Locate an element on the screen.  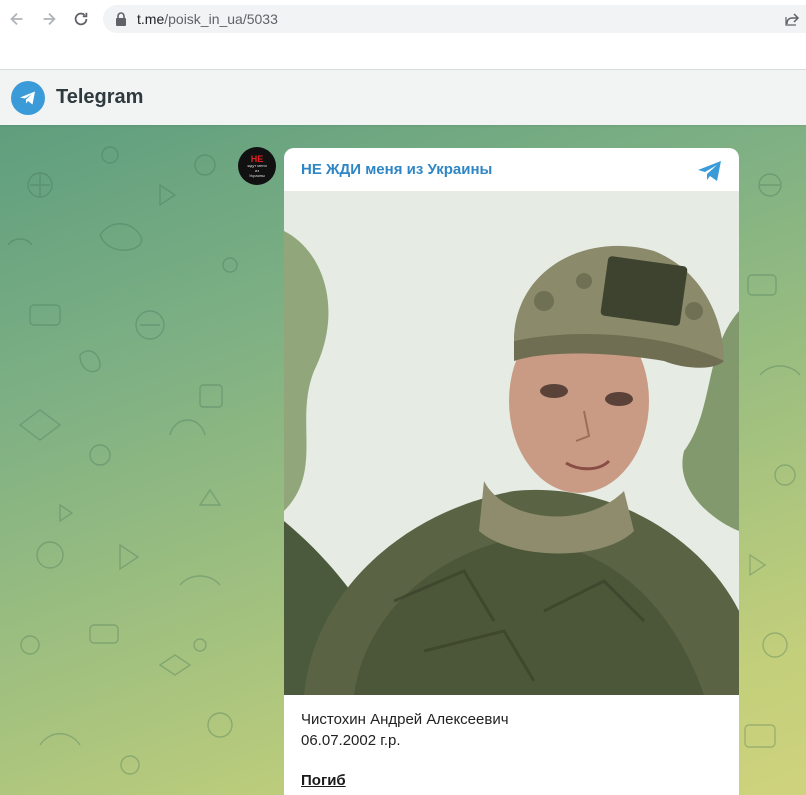
reload-icon is located at coordinates (81, 19).